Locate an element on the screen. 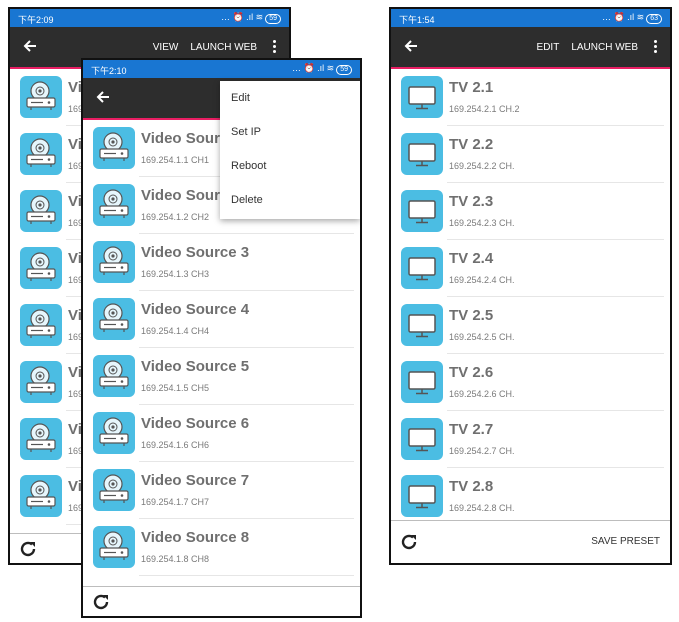 The height and width of the screenshot is (622, 679). item-name: Video Source 3 is located at coordinates (195, 252).